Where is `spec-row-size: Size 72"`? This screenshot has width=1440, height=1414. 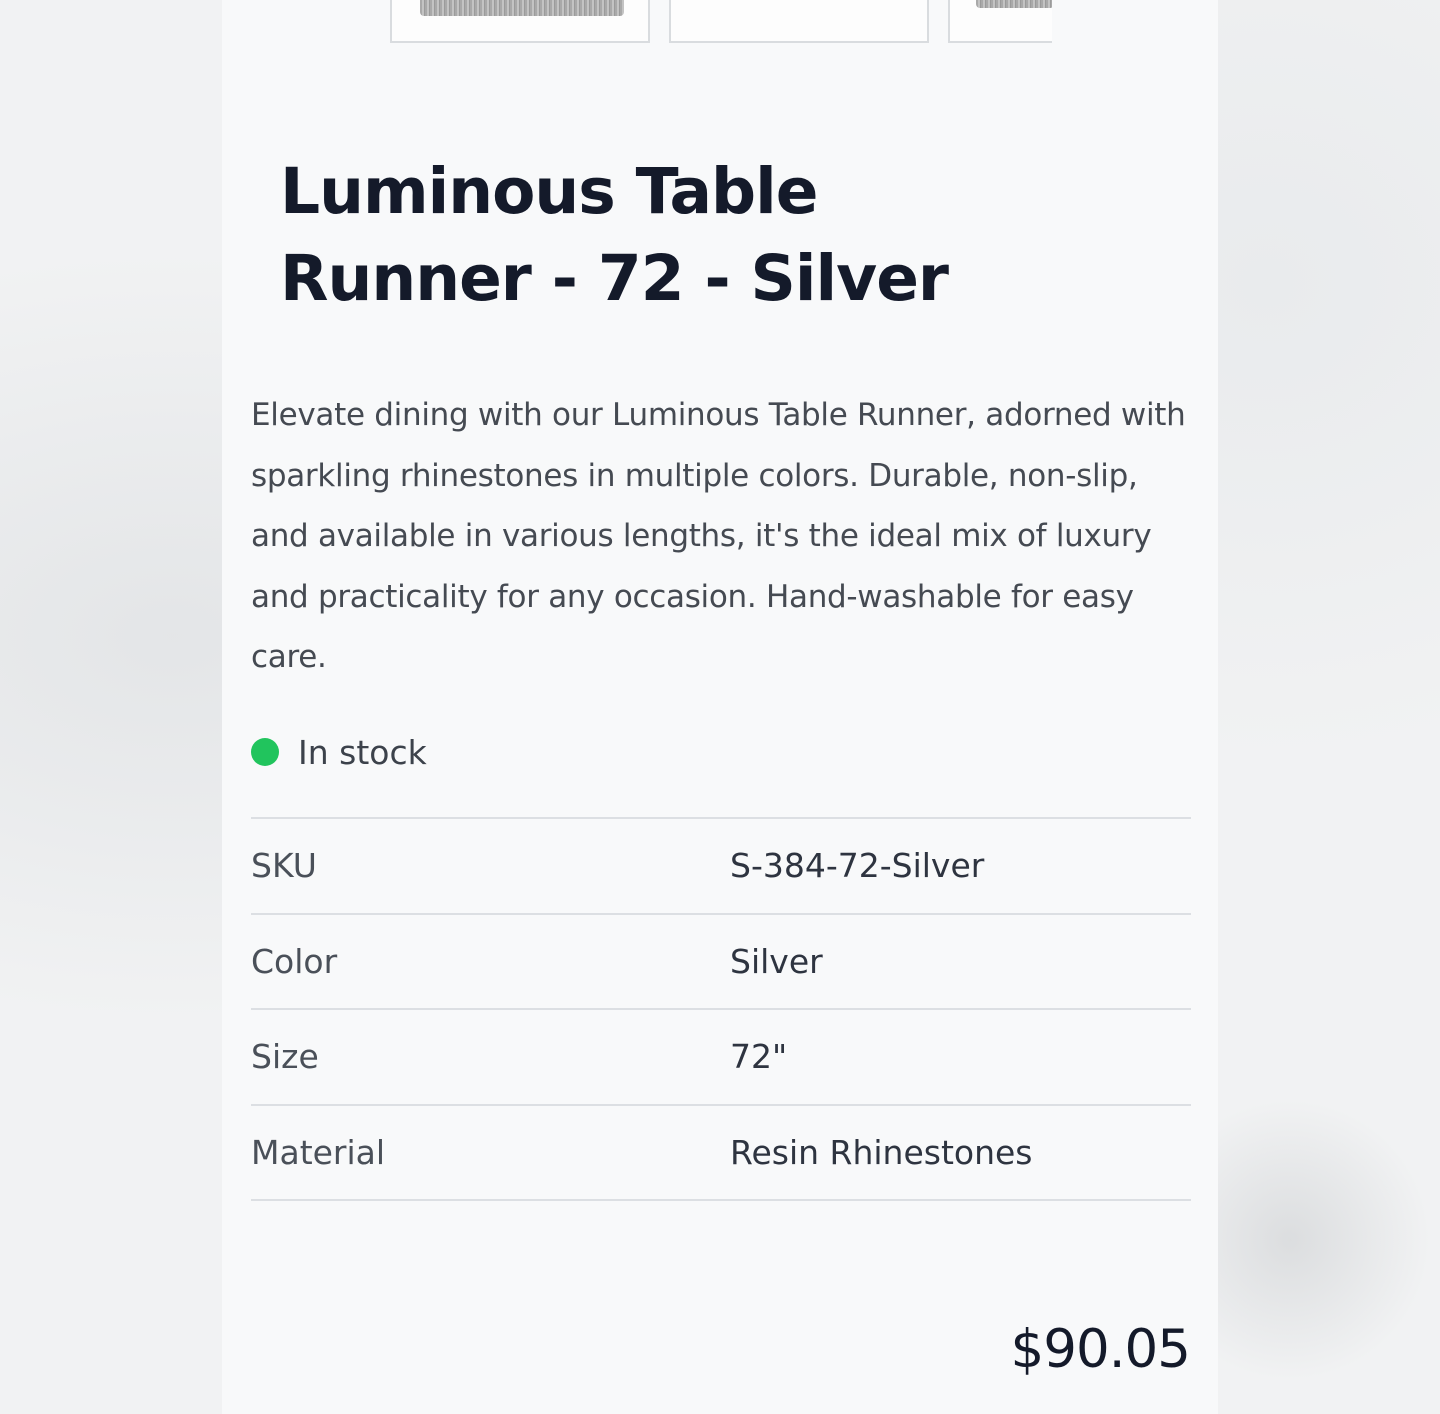 spec-row-size: Size 72" is located at coordinates (721, 1058).